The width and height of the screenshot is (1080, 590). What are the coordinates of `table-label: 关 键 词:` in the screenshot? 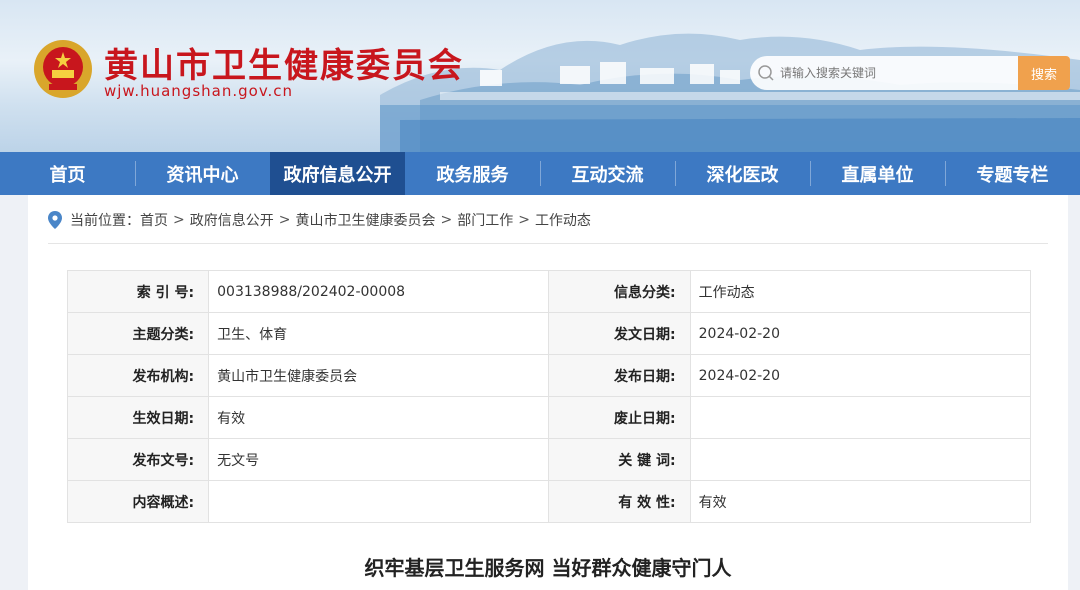 It's located at (619, 459).